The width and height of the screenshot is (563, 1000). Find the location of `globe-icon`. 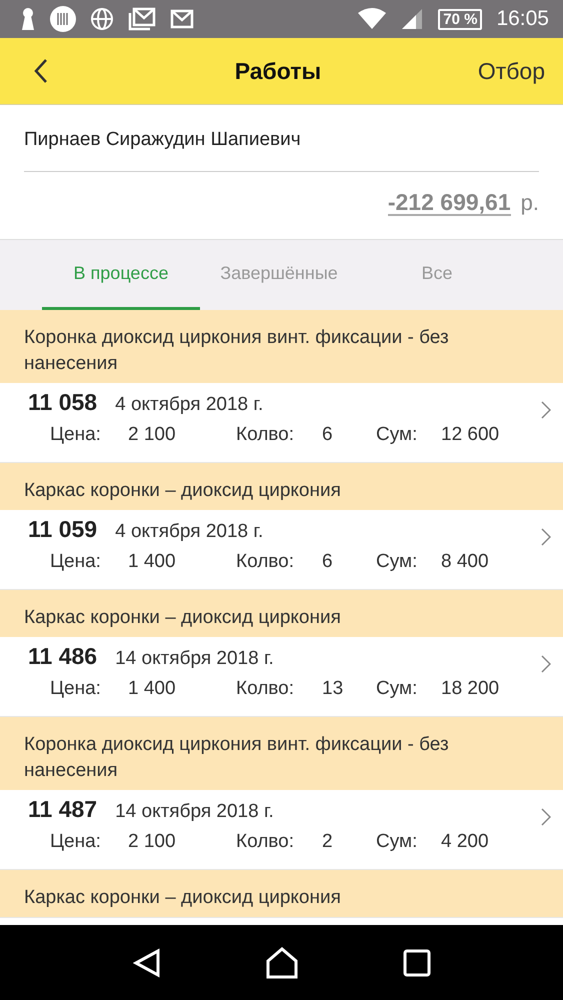

globe-icon is located at coordinates (102, 19).